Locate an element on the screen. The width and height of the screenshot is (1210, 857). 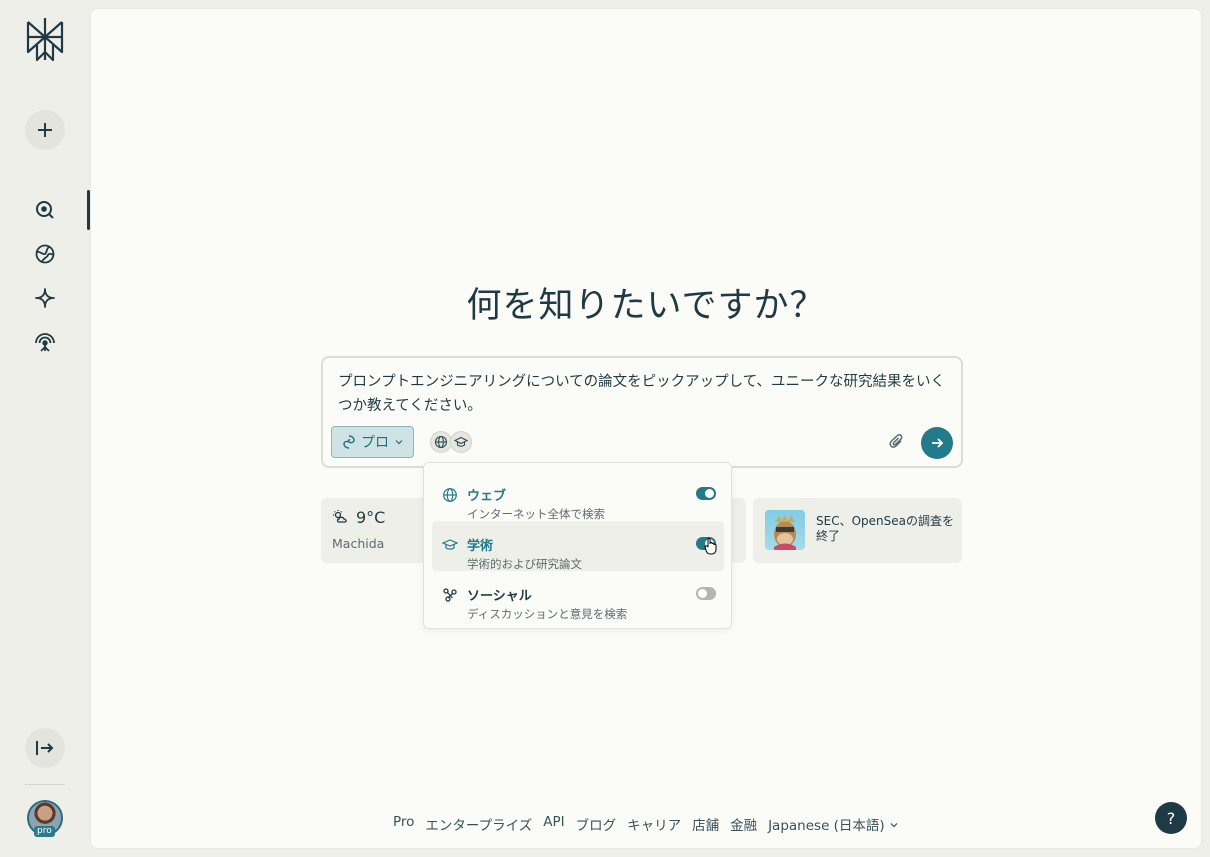
new-thread-button is located at coordinates (45, 130).